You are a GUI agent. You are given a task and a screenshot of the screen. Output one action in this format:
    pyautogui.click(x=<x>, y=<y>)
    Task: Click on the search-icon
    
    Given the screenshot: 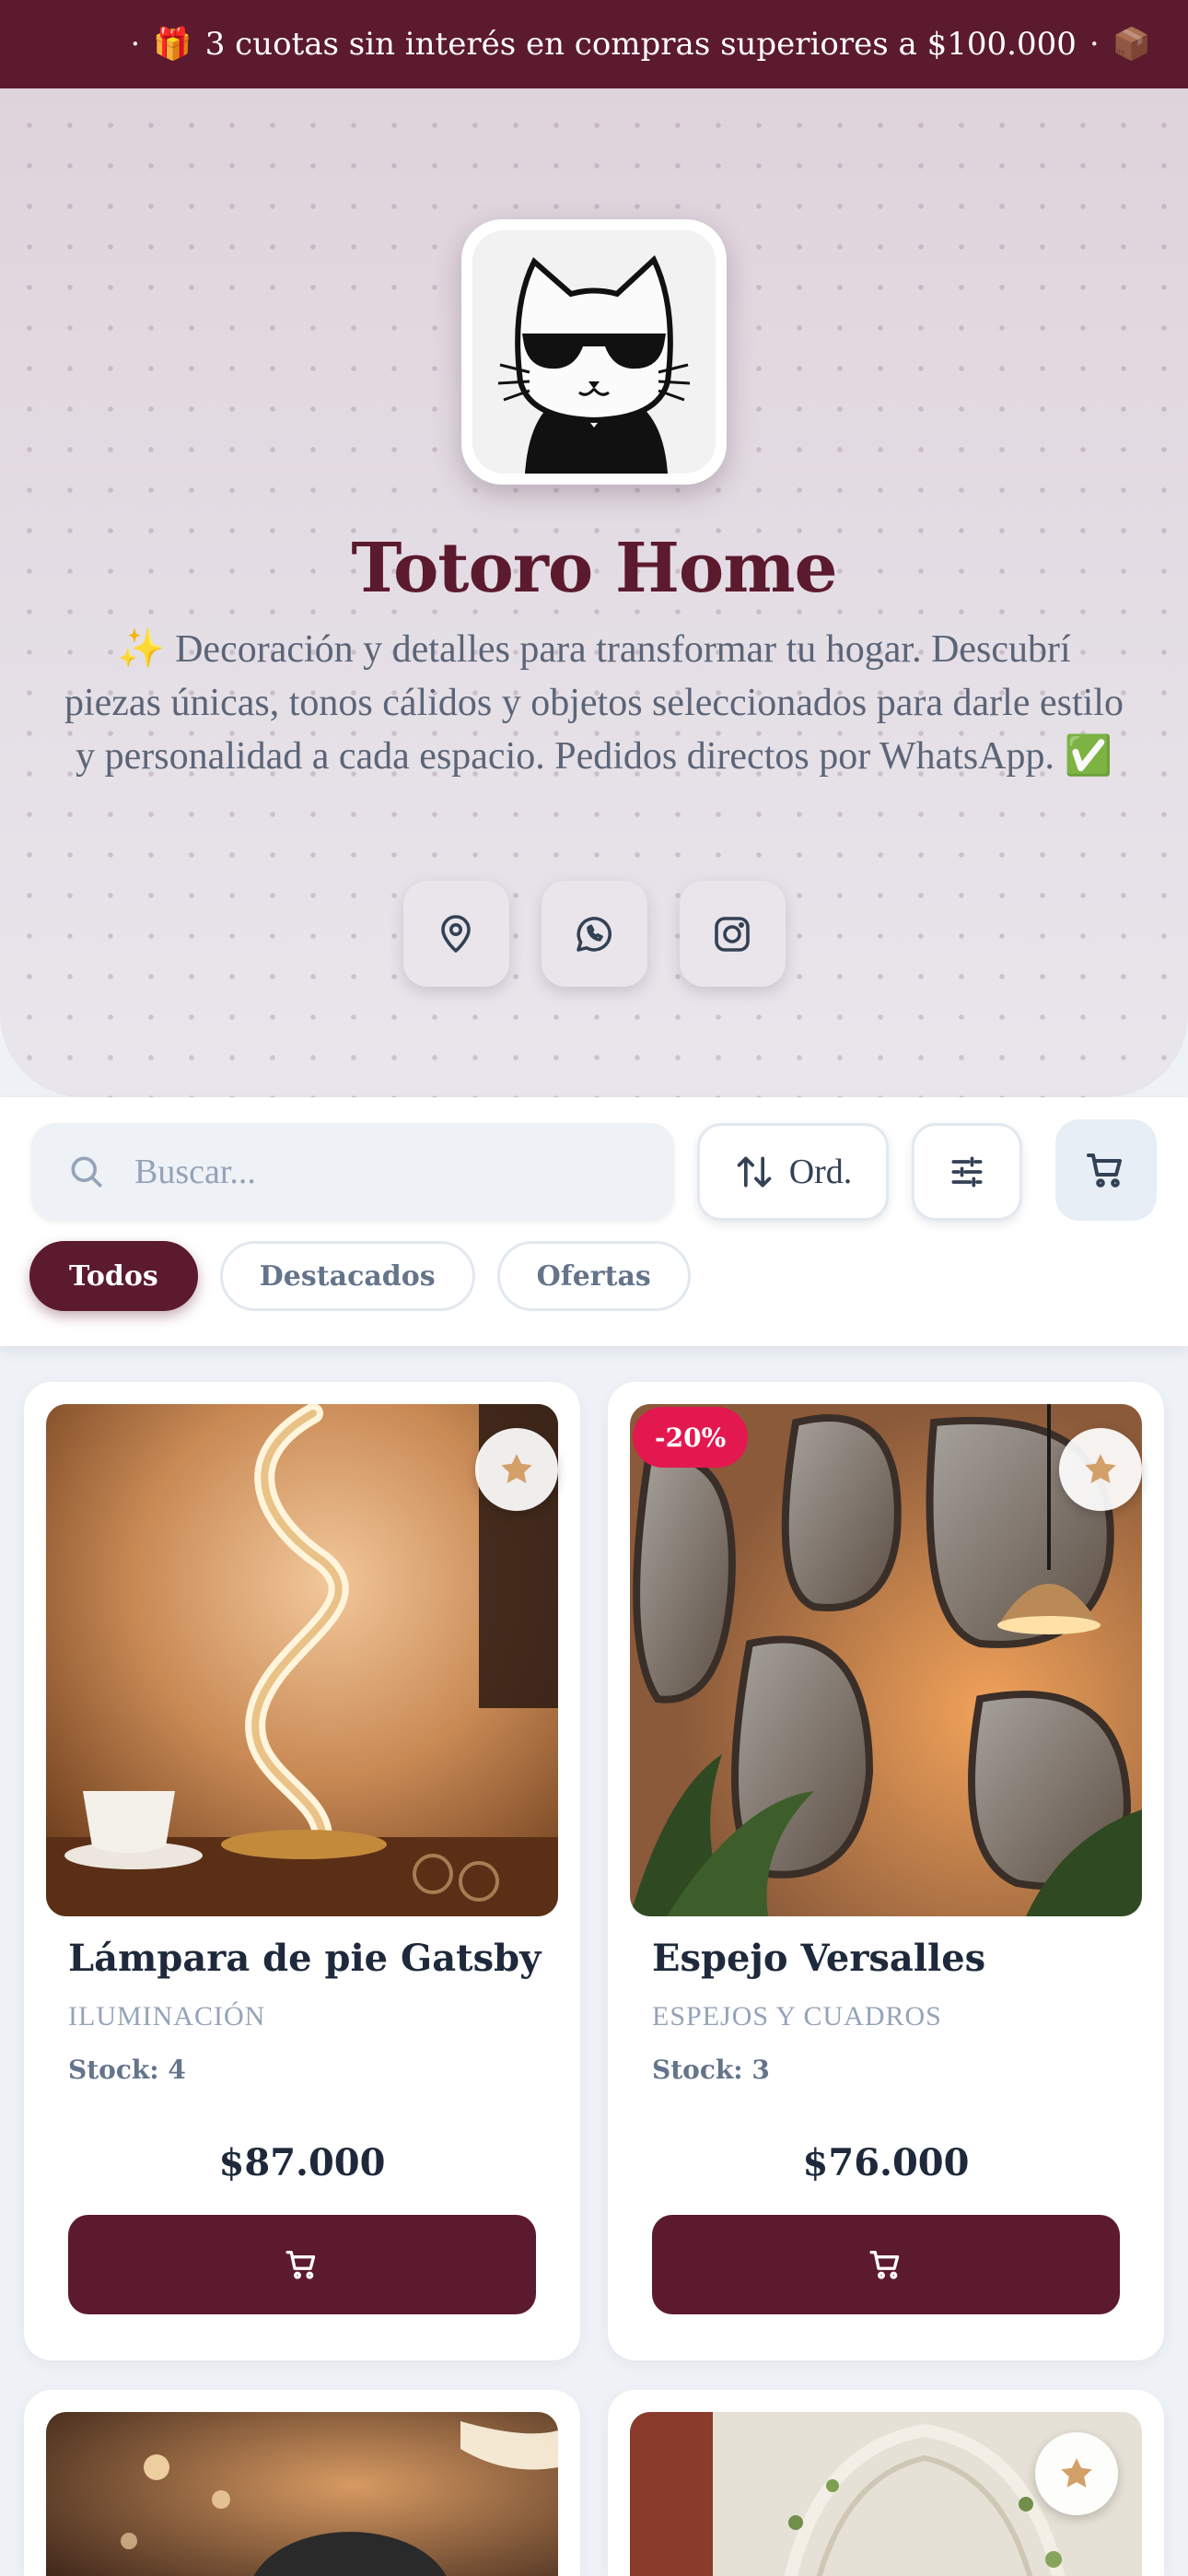 What is the action you would take?
    pyautogui.click(x=86, y=1172)
    